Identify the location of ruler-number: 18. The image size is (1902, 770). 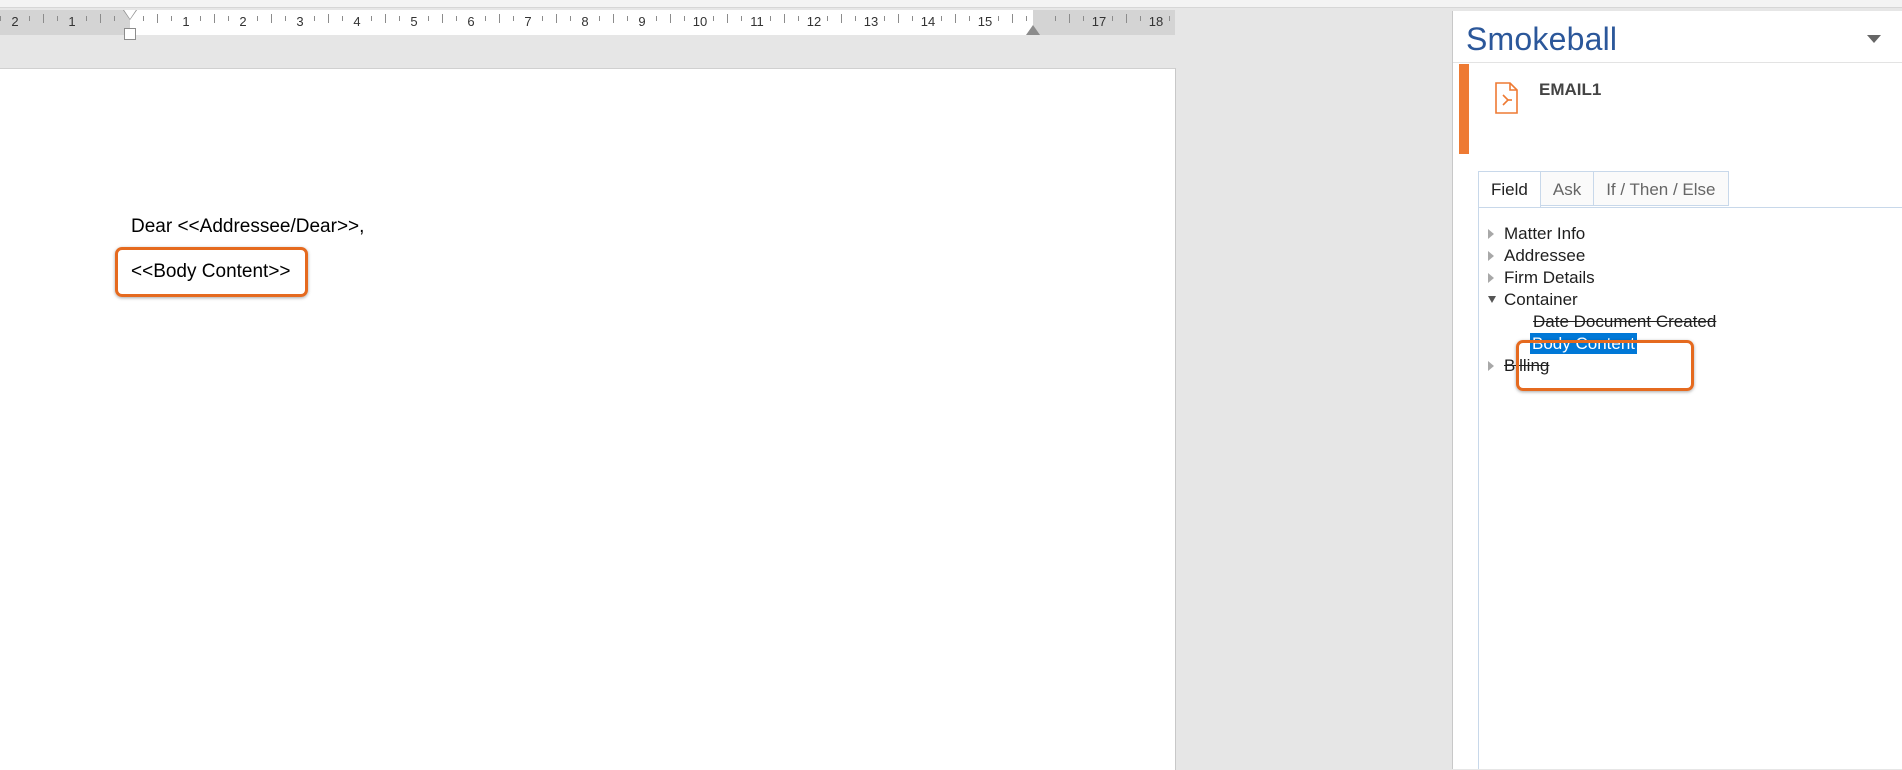
(1156, 21).